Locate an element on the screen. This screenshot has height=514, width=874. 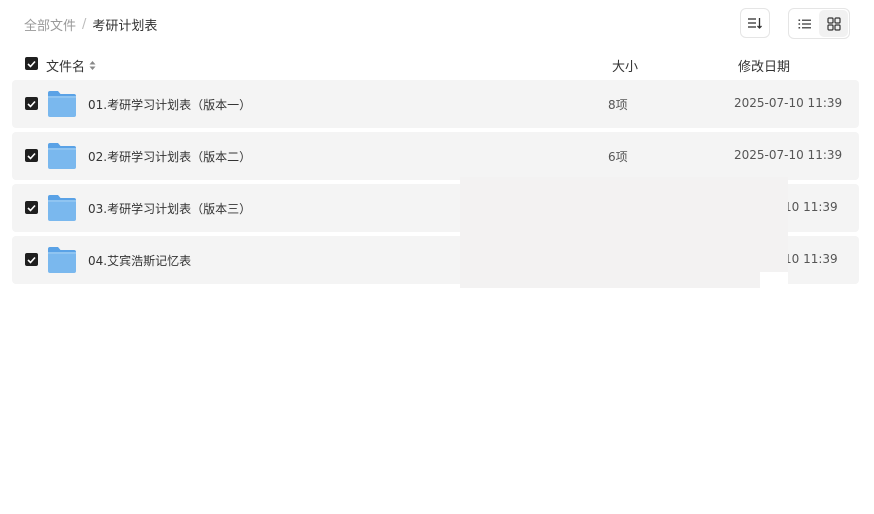
list-view-button is located at coordinates (804, 23).